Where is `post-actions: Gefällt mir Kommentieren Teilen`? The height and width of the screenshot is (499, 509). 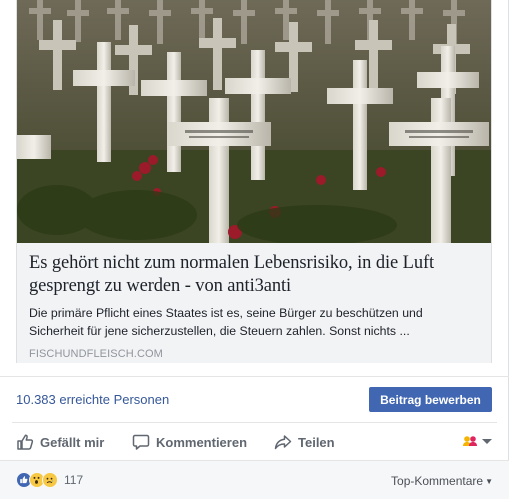
post-actions: Gefällt mir Kommentieren Teilen is located at coordinates (254, 441).